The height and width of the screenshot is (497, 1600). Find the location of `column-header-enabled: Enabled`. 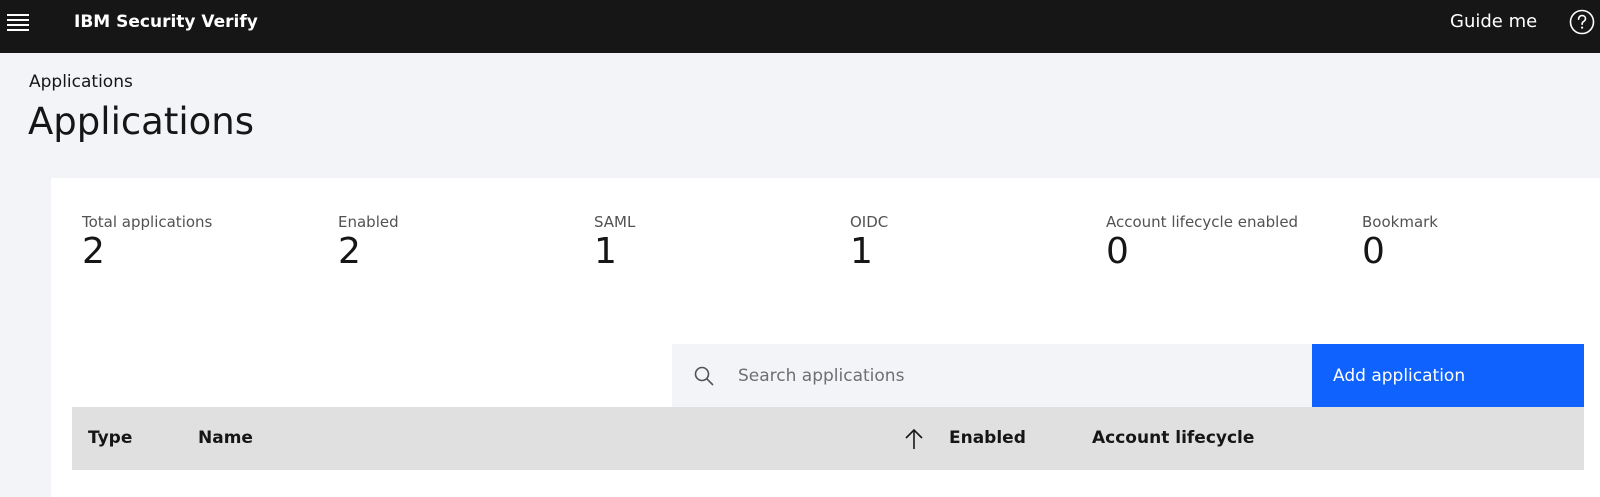

column-header-enabled: Enabled is located at coordinates (987, 438).